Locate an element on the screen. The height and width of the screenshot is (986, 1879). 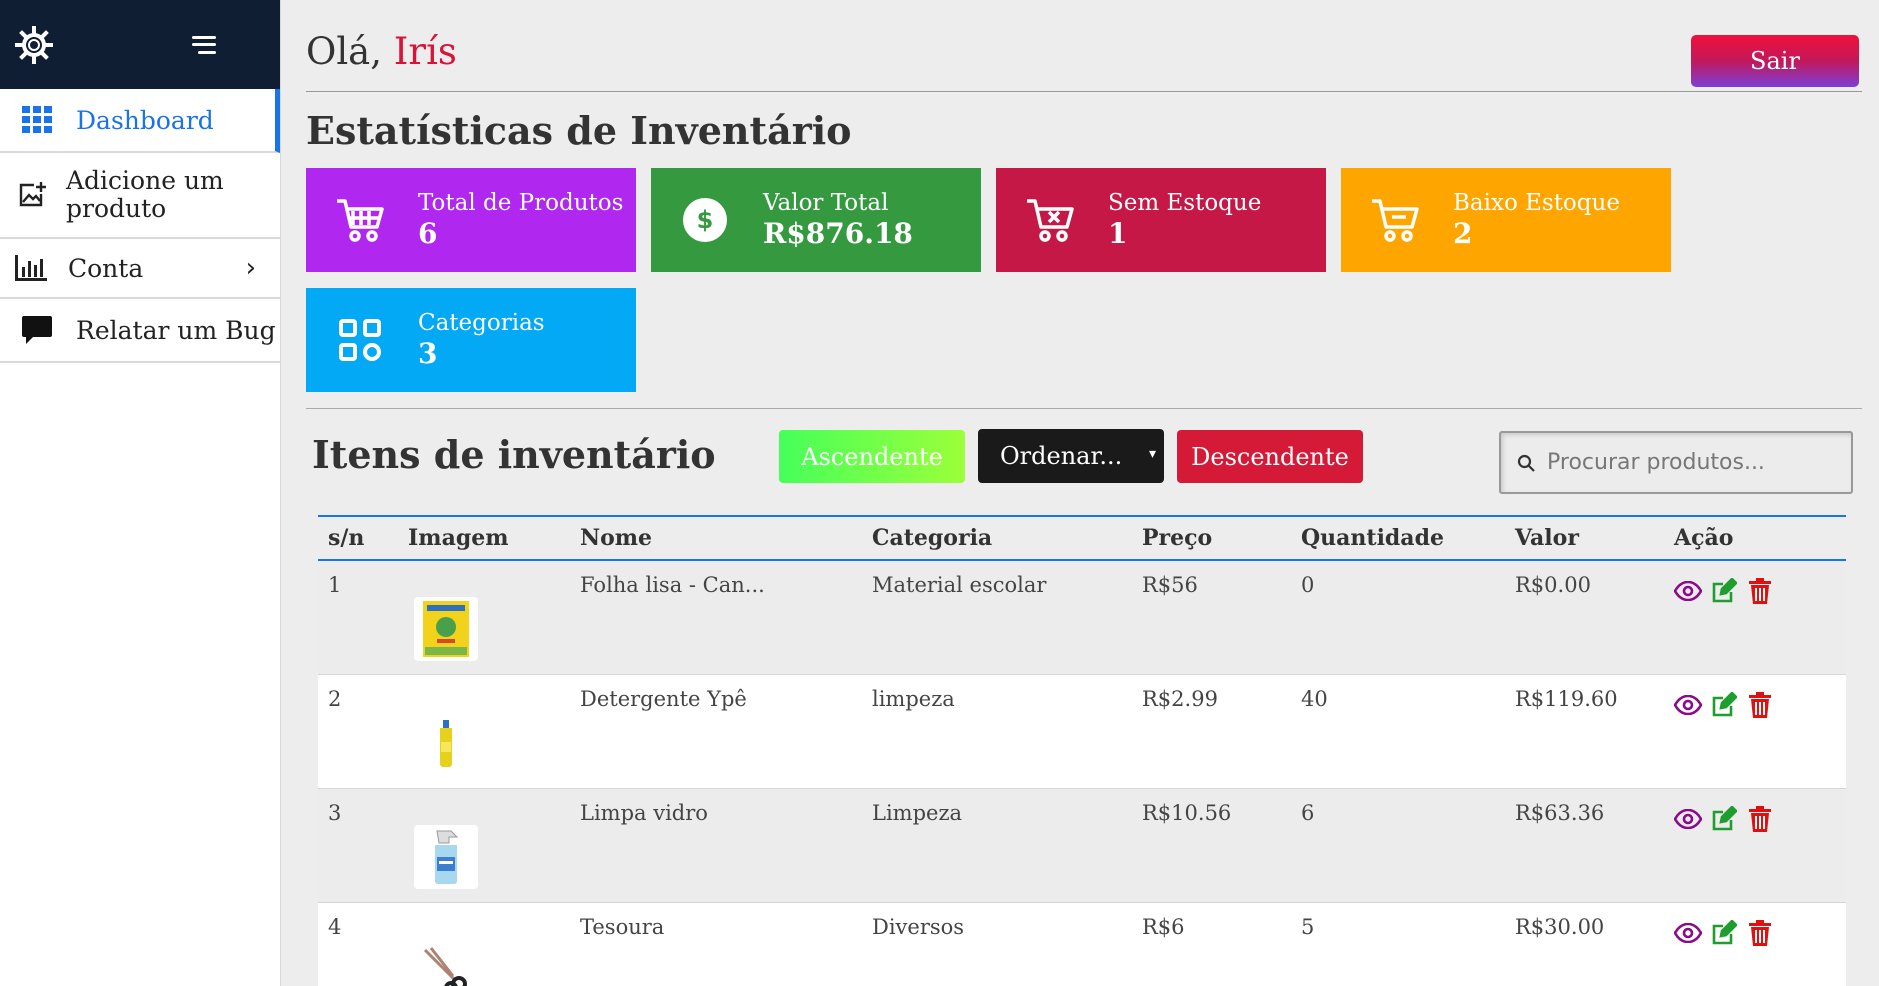
cell-value: R$119.60 is located at coordinates (1566, 698).